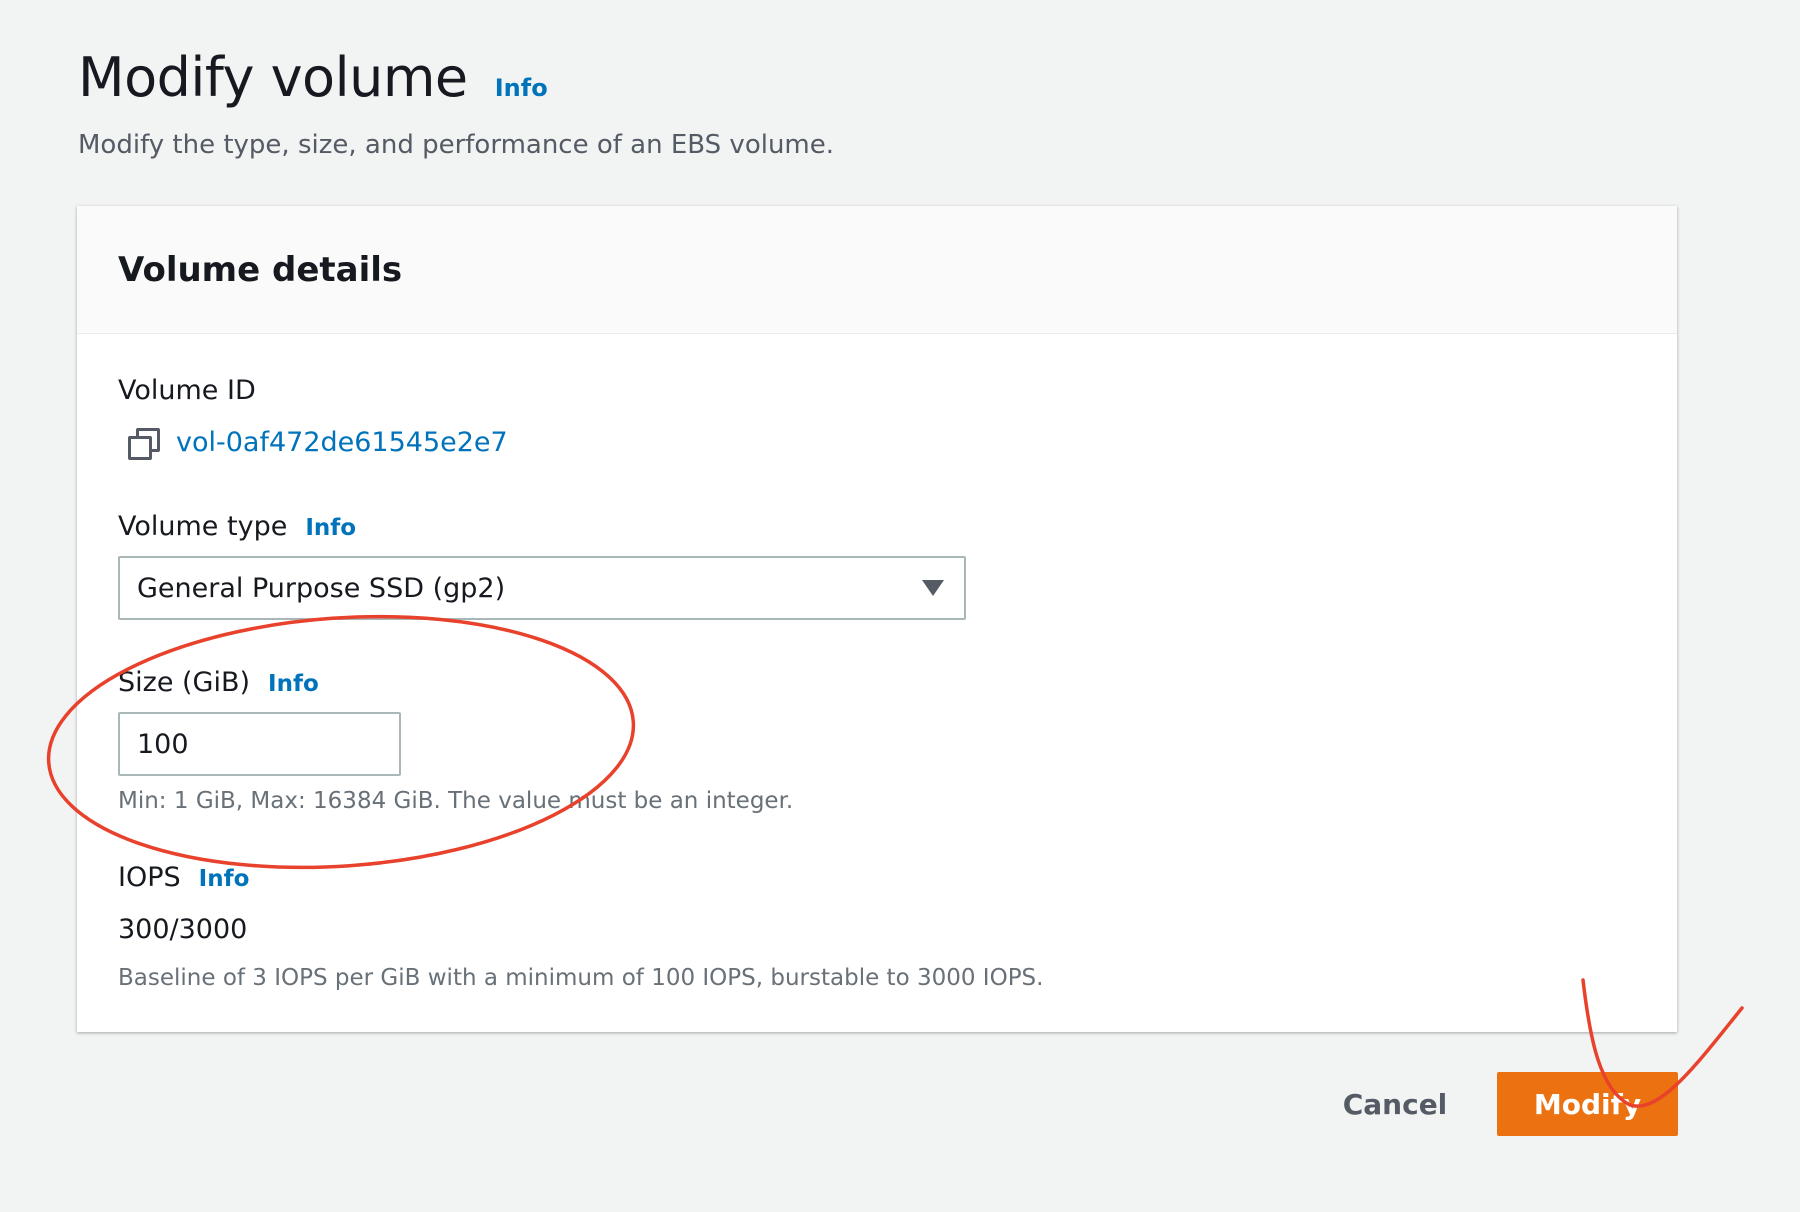  What do you see at coordinates (1395, 1104) in the screenshot?
I see `cancel-button: Cancel` at bounding box center [1395, 1104].